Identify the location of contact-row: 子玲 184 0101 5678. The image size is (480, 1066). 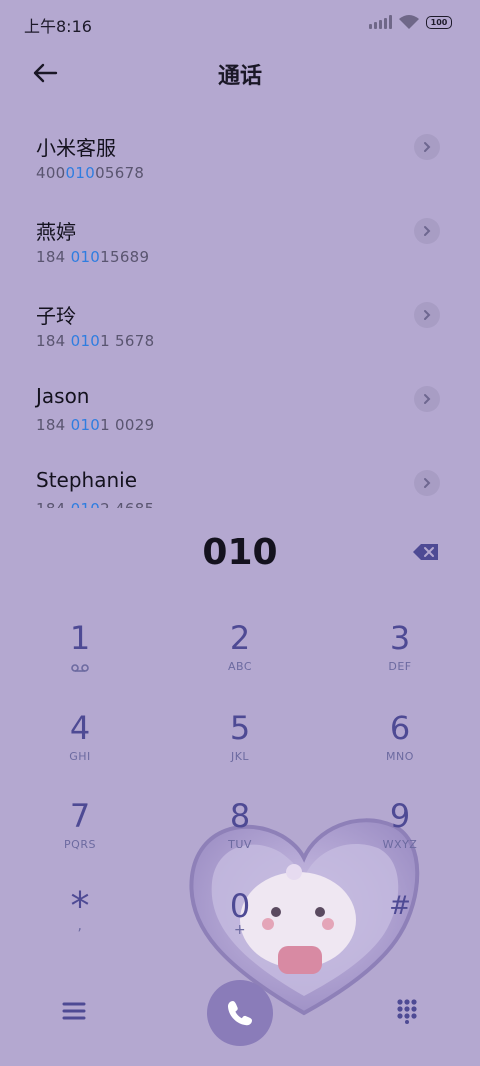
(240, 322).